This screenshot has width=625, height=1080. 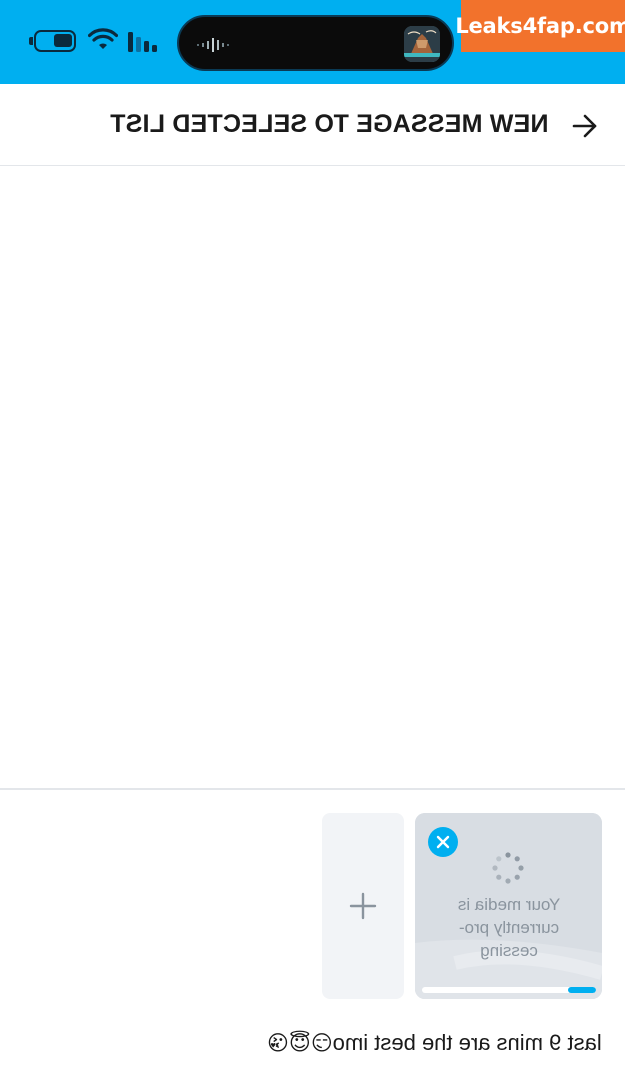 I want to click on arrow-icon, so click(x=585, y=126).